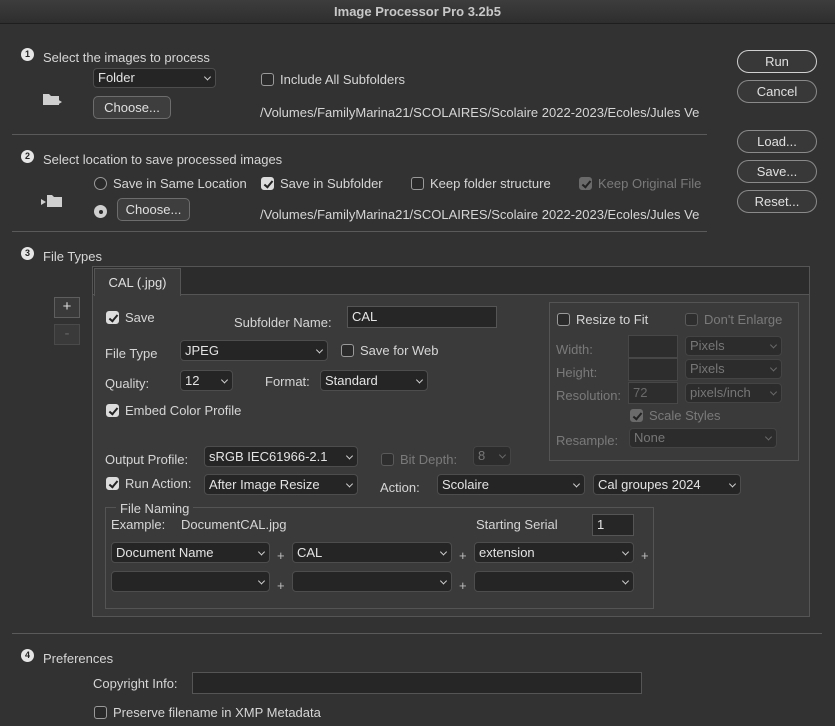 The image size is (835, 726). Describe the element at coordinates (492, 456) in the screenshot. I see `bit-depth-select: 8` at that location.